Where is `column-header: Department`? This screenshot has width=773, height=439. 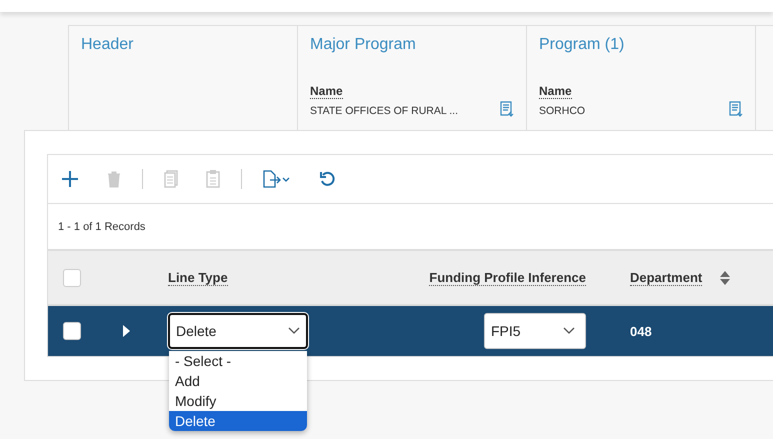
column-header: Department is located at coordinates (666, 278).